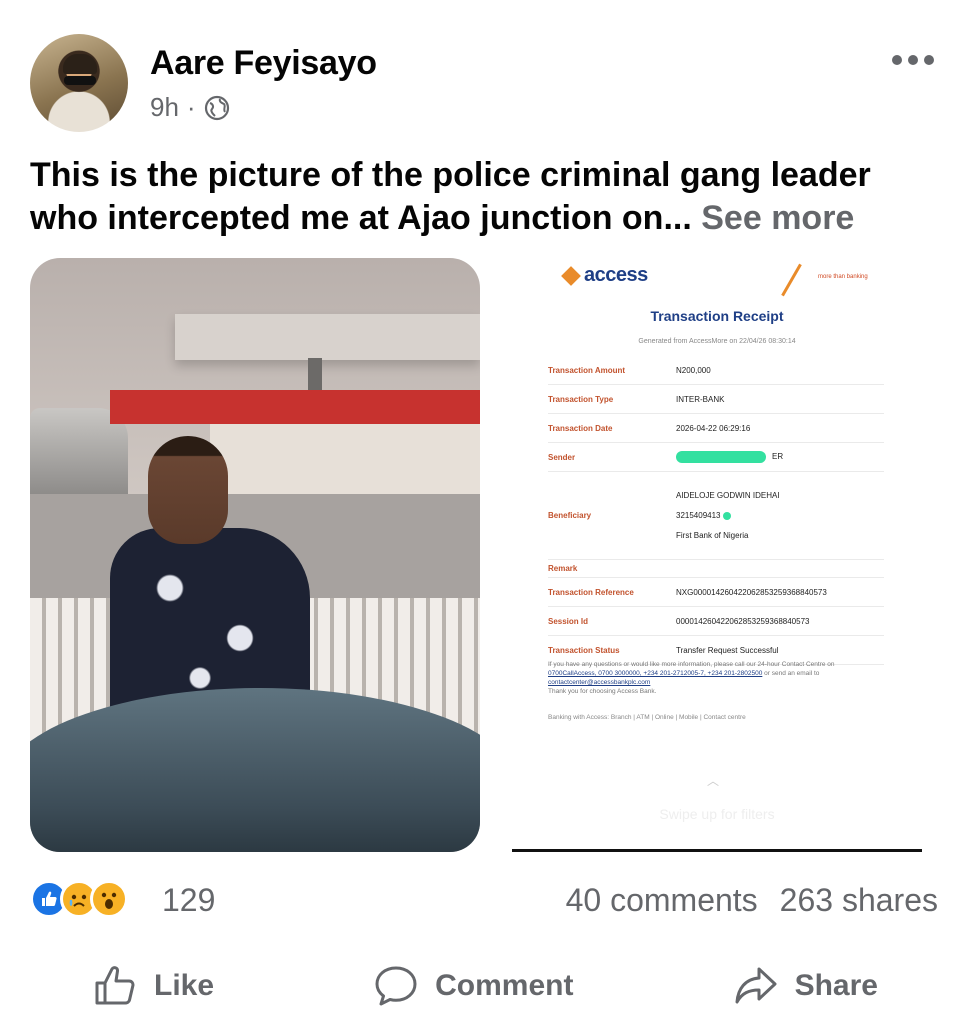  I want to click on receipt-row: Remark, so click(716, 569).